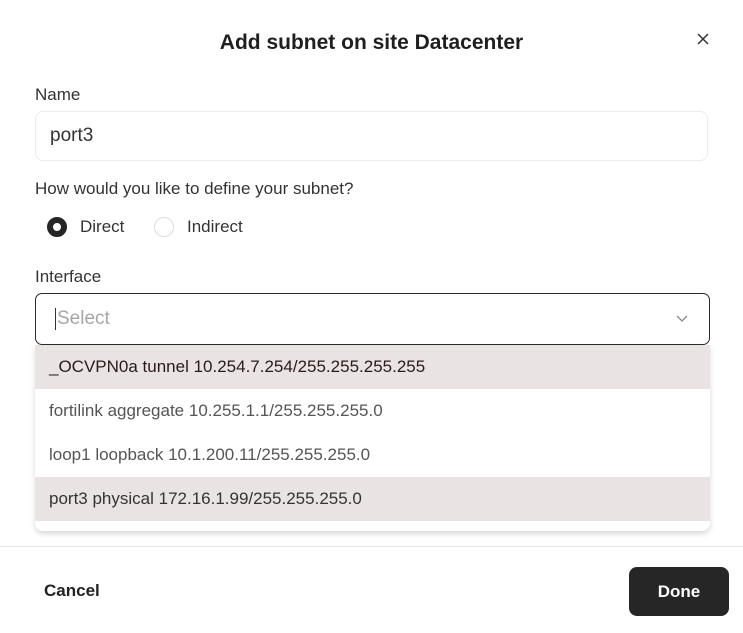  What do you see at coordinates (703, 39) in the screenshot?
I see `close-icon` at bounding box center [703, 39].